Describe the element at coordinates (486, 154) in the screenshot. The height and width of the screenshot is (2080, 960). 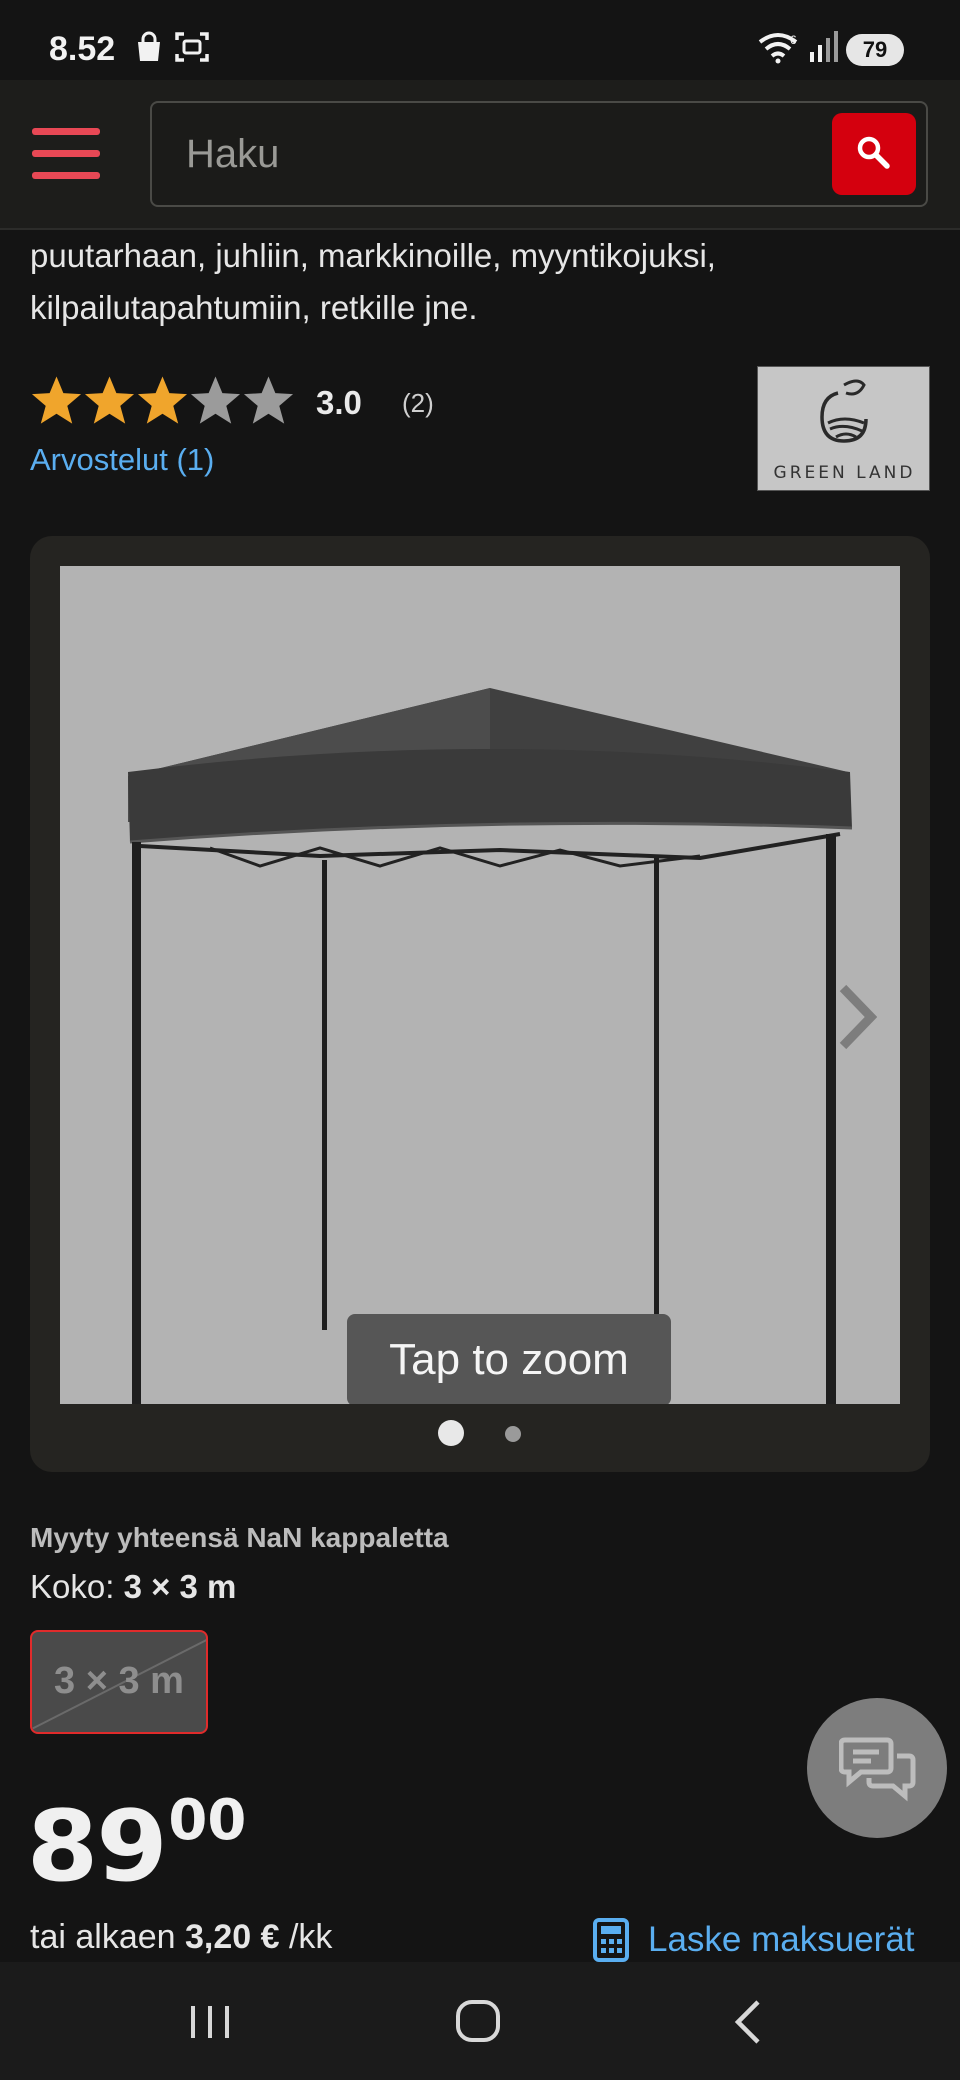
I see `search-input` at that location.